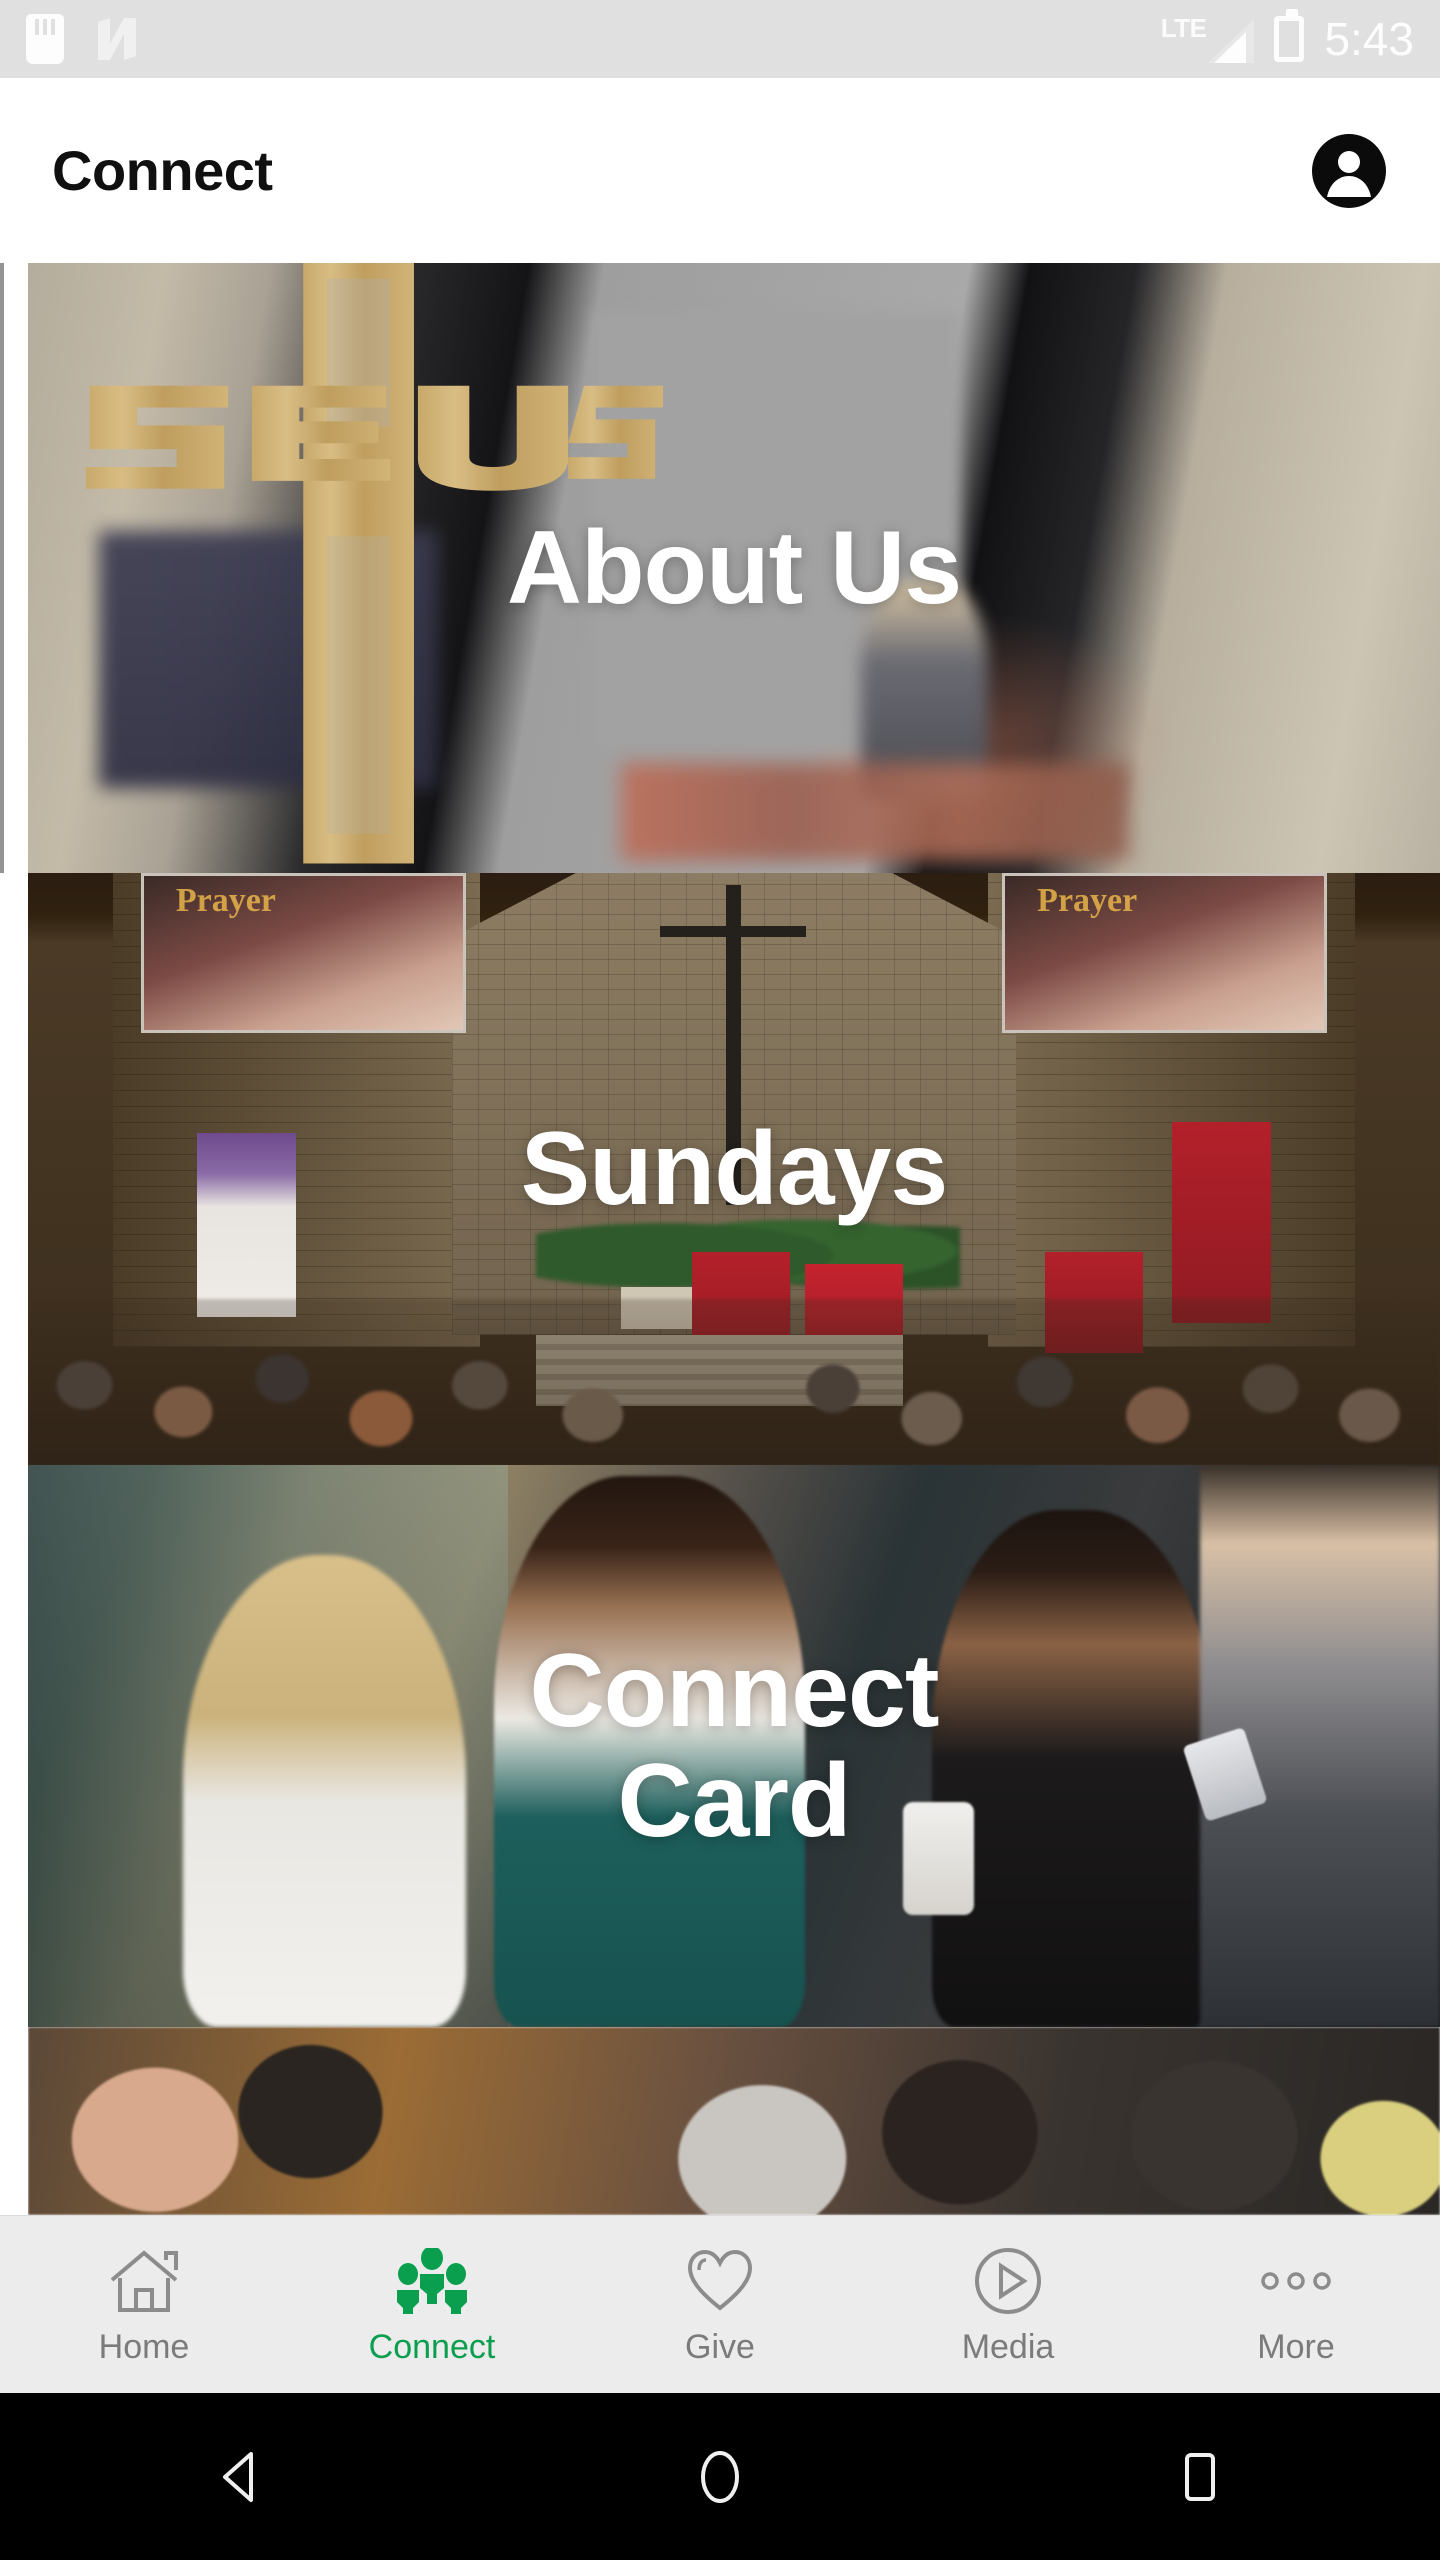 The height and width of the screenshot is (2560, 1440). What do you see at coordinates (117, 39) in the screenshot?
I see `android-nougat-icon` at bounding box center [117, 39].